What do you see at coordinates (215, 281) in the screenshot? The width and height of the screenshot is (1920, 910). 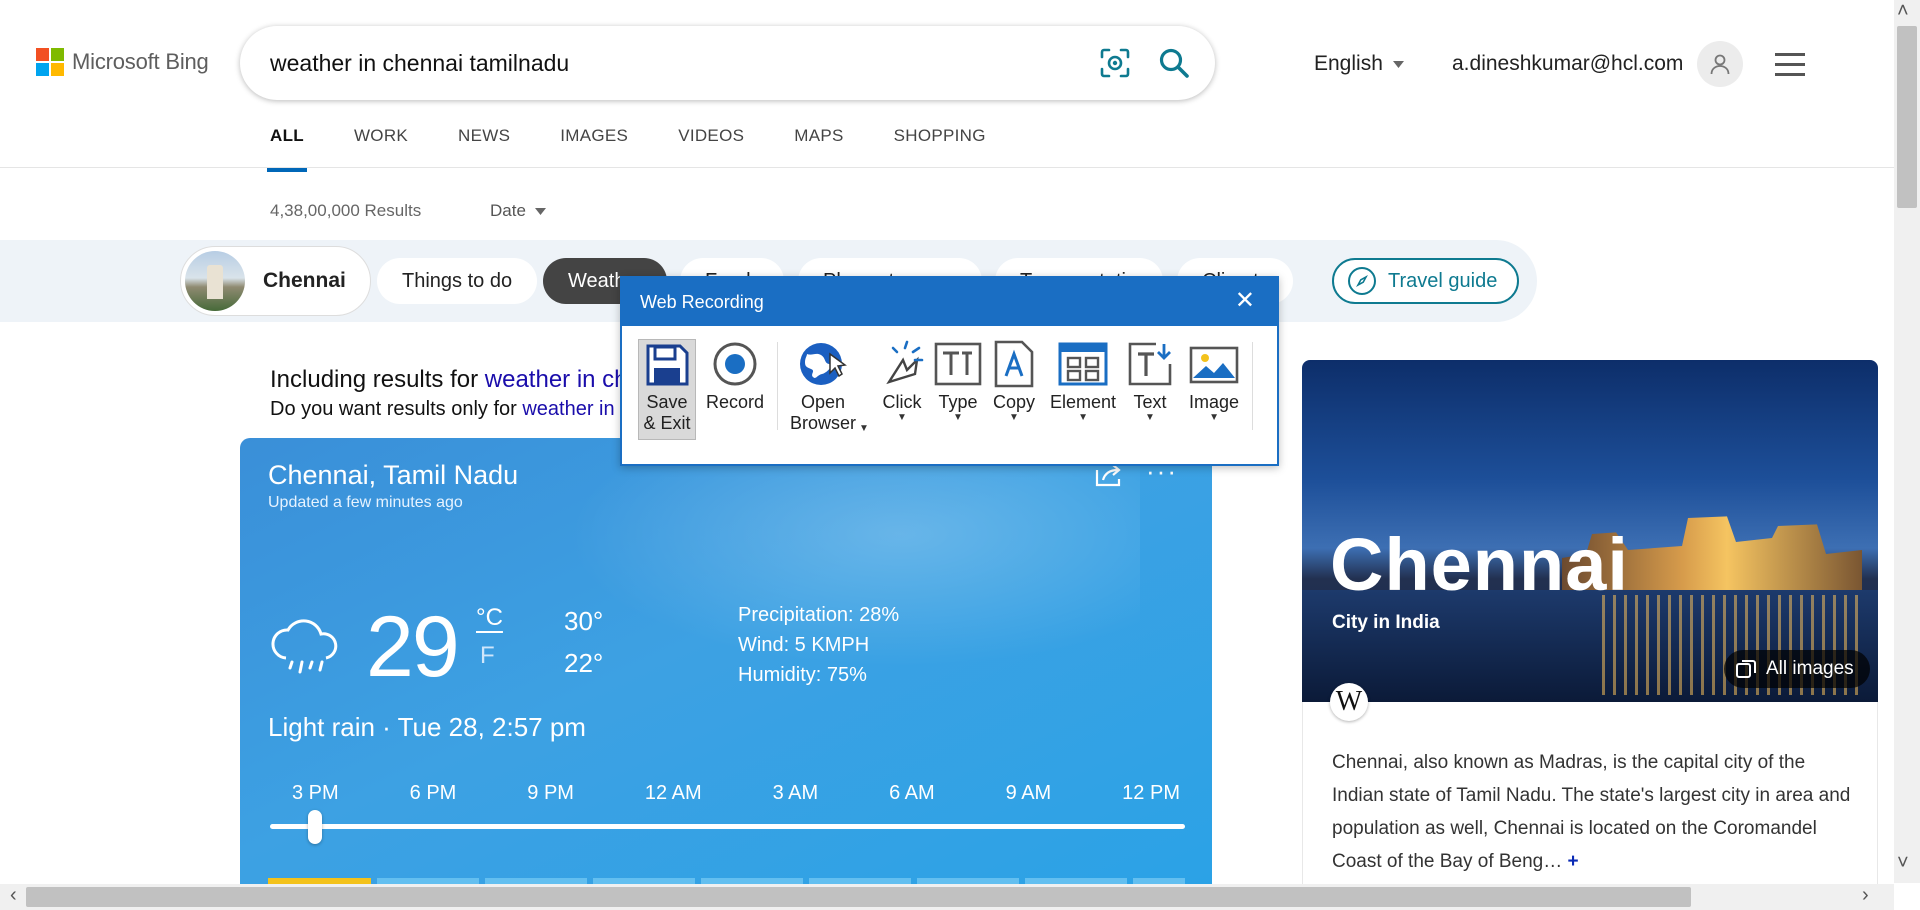 I see `chennai-thumbnail` at bounding box center [215, 281].